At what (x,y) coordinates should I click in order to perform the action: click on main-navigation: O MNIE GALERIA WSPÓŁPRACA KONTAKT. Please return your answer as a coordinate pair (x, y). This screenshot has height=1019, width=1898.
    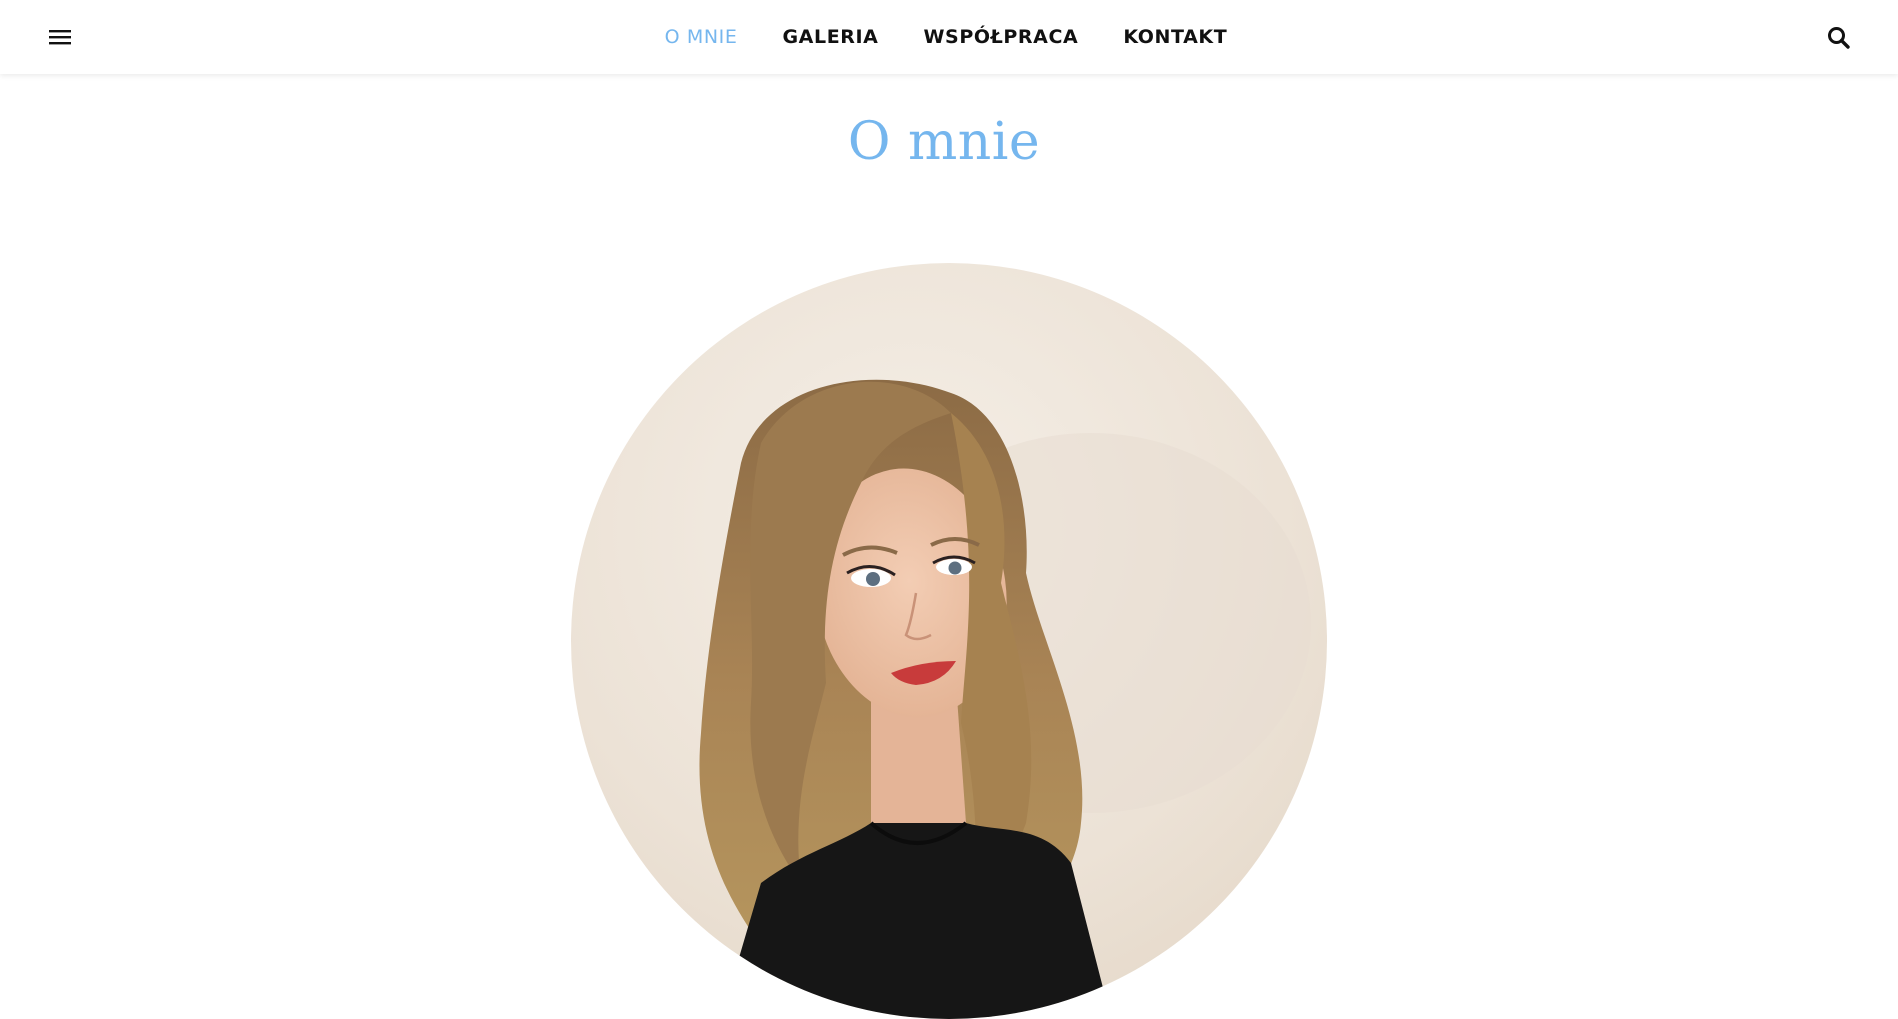
    Looking at the image, I should click on (949, 37).